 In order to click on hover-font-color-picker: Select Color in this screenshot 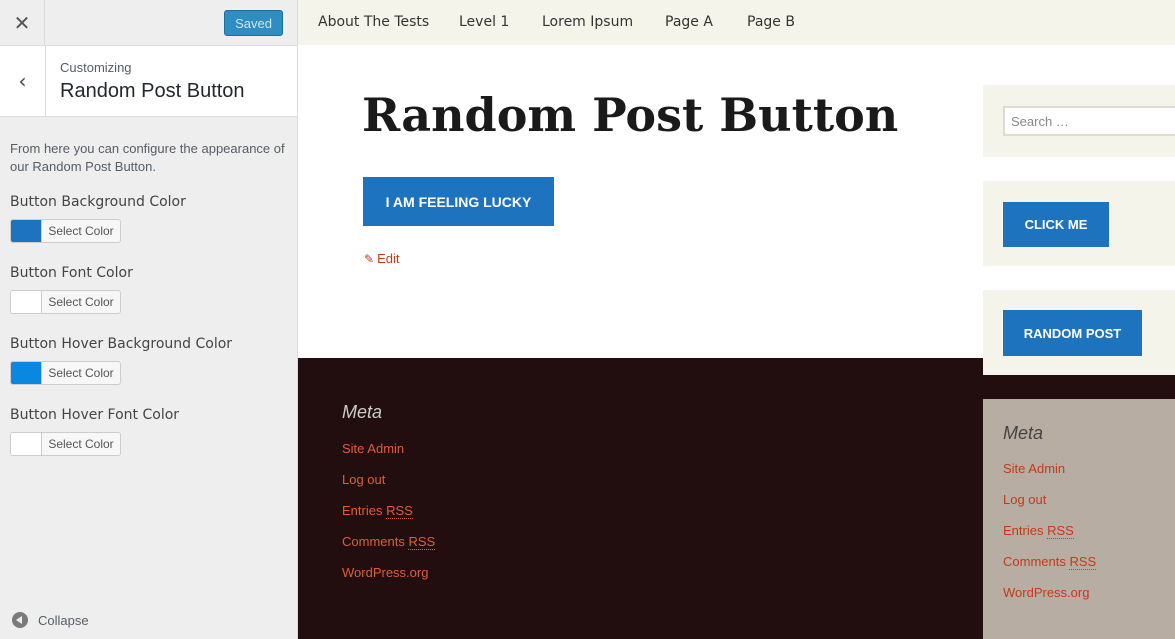, I will do `click(65, 444)`.